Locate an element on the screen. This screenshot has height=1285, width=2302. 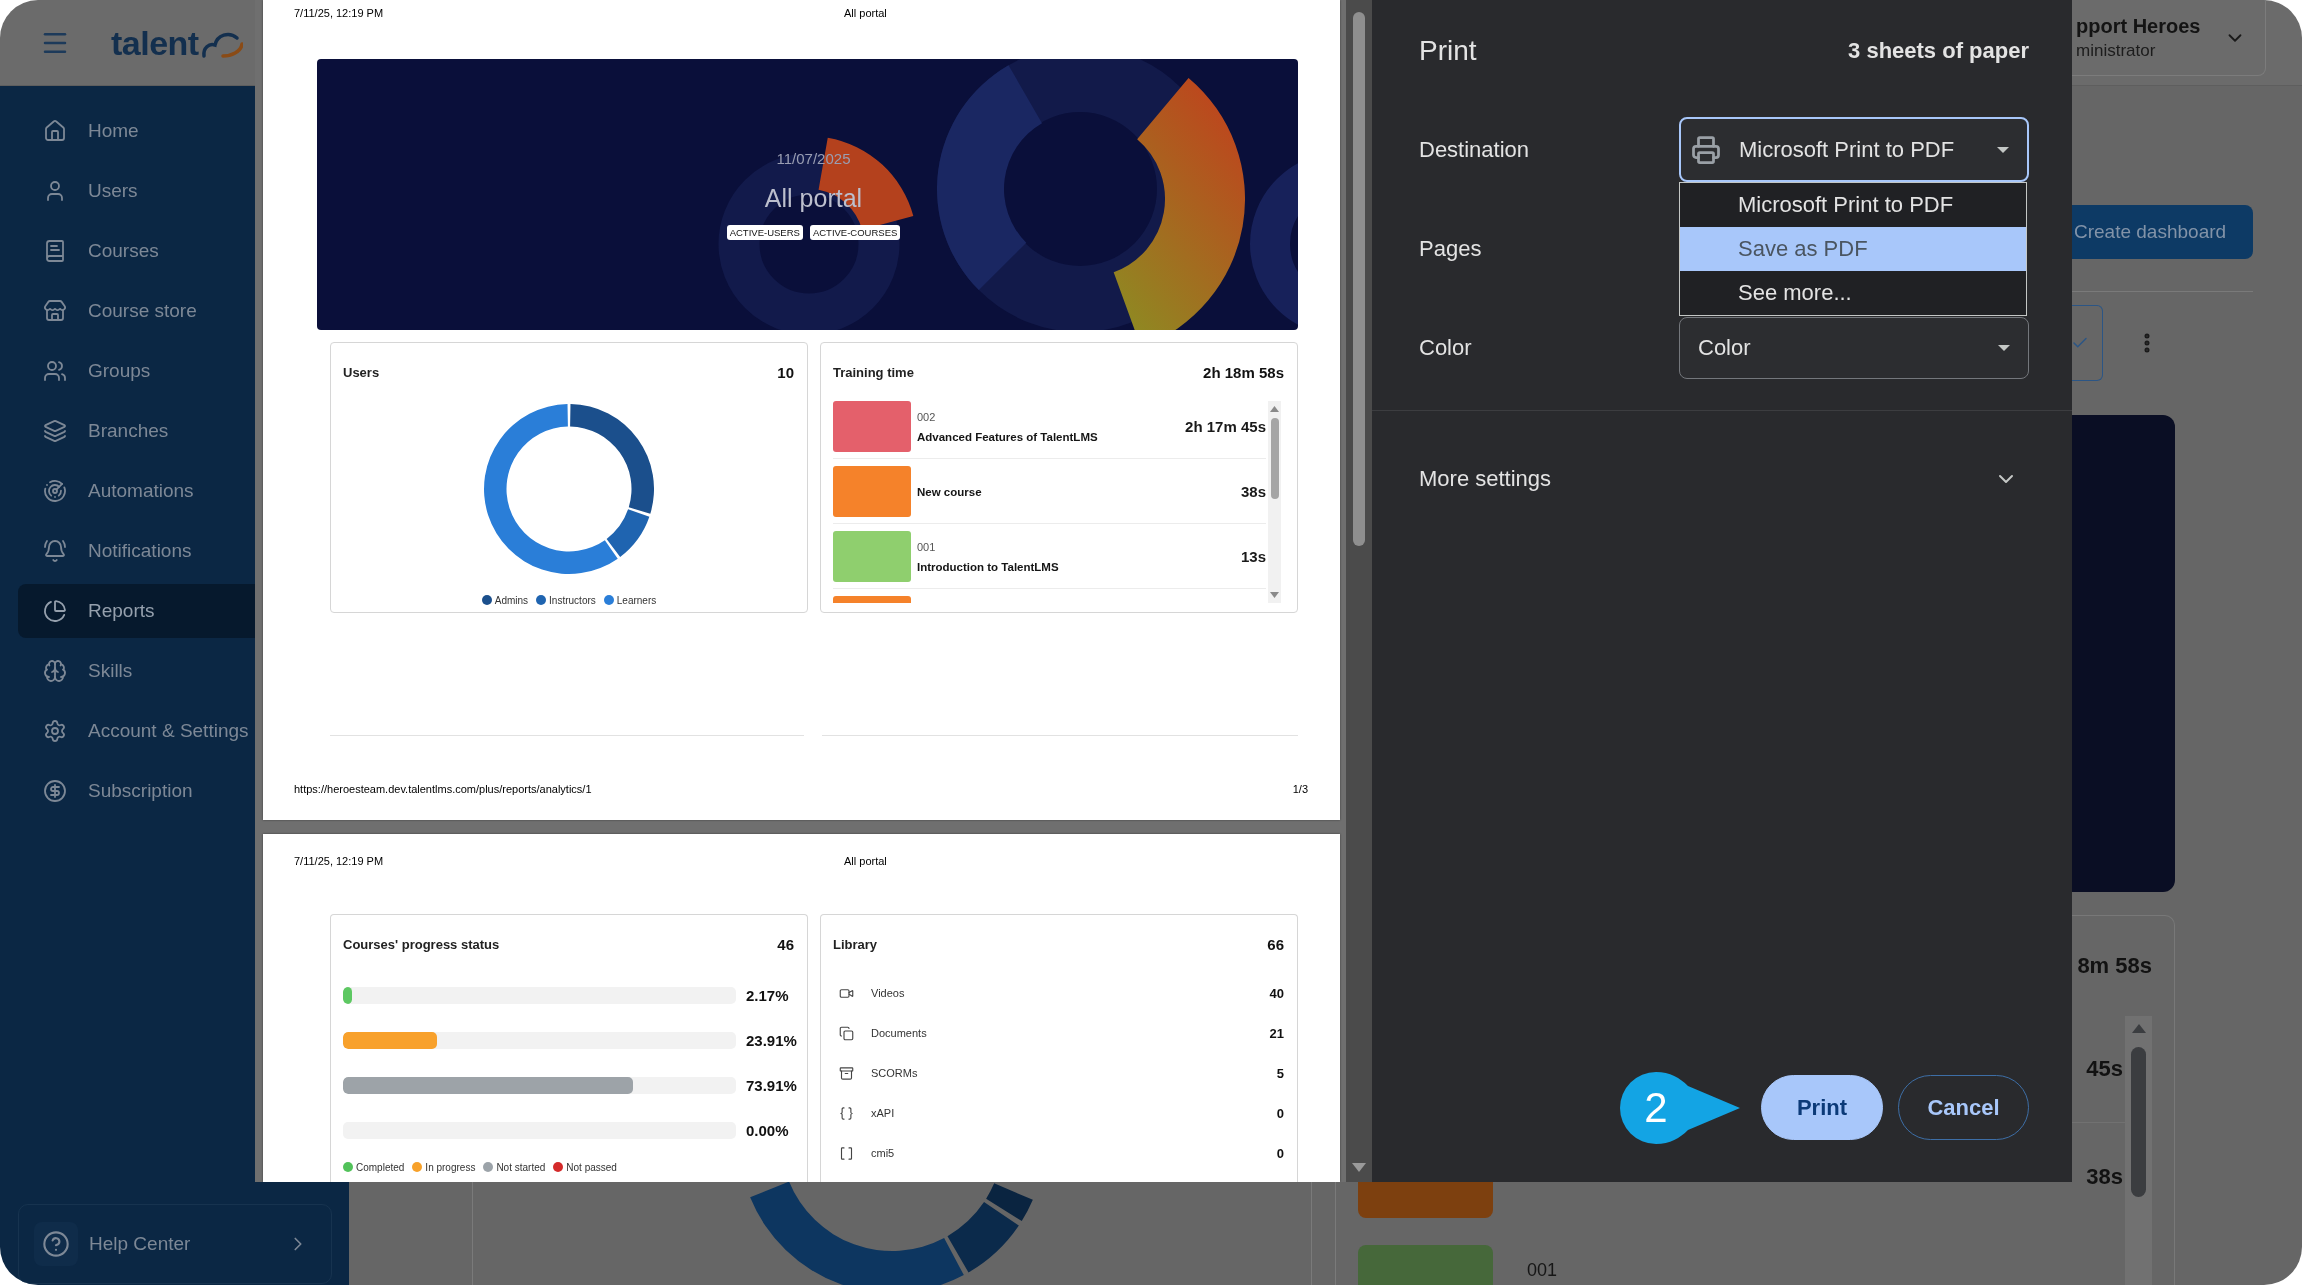
sidebar-item: Subscription is located at coordinates (136, 791).